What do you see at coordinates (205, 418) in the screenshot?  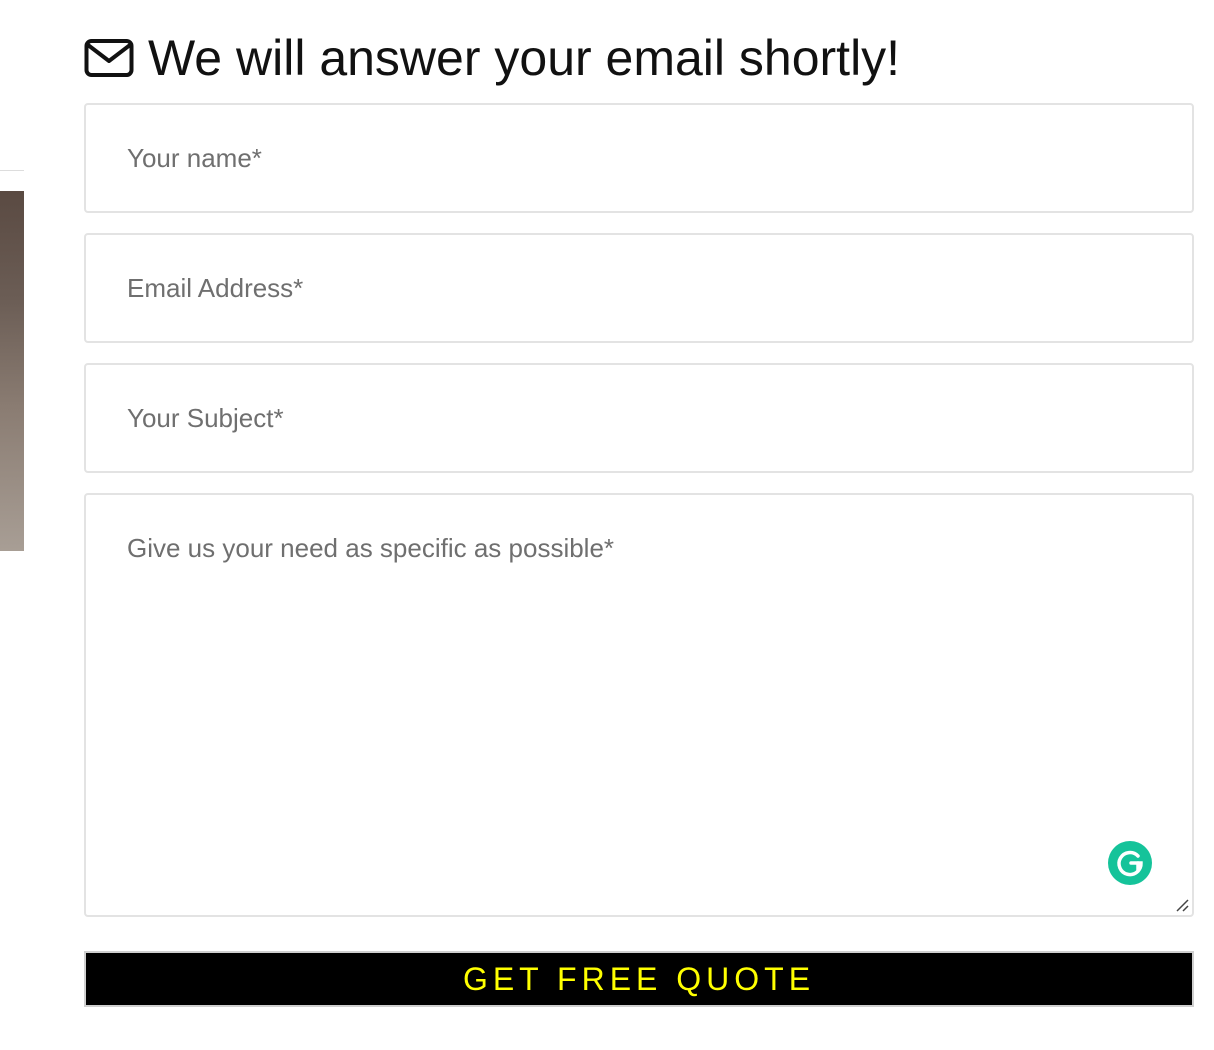 I see `subject-placeholder: Your Subject*` at bounding box center [205, 418].